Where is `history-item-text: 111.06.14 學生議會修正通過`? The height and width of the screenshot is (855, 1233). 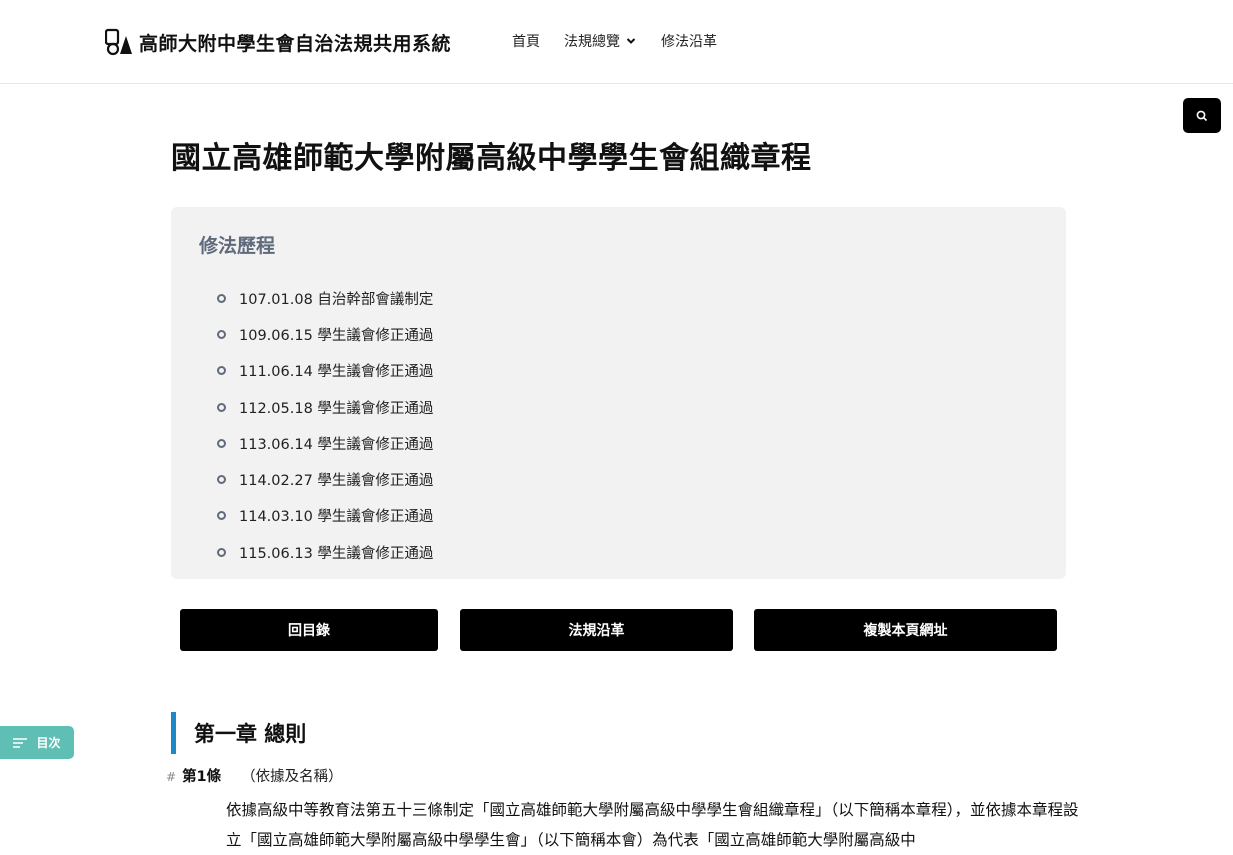 history-item-text: 111.06.14 學生議會修正通過 is located at coordinates (336, 372).